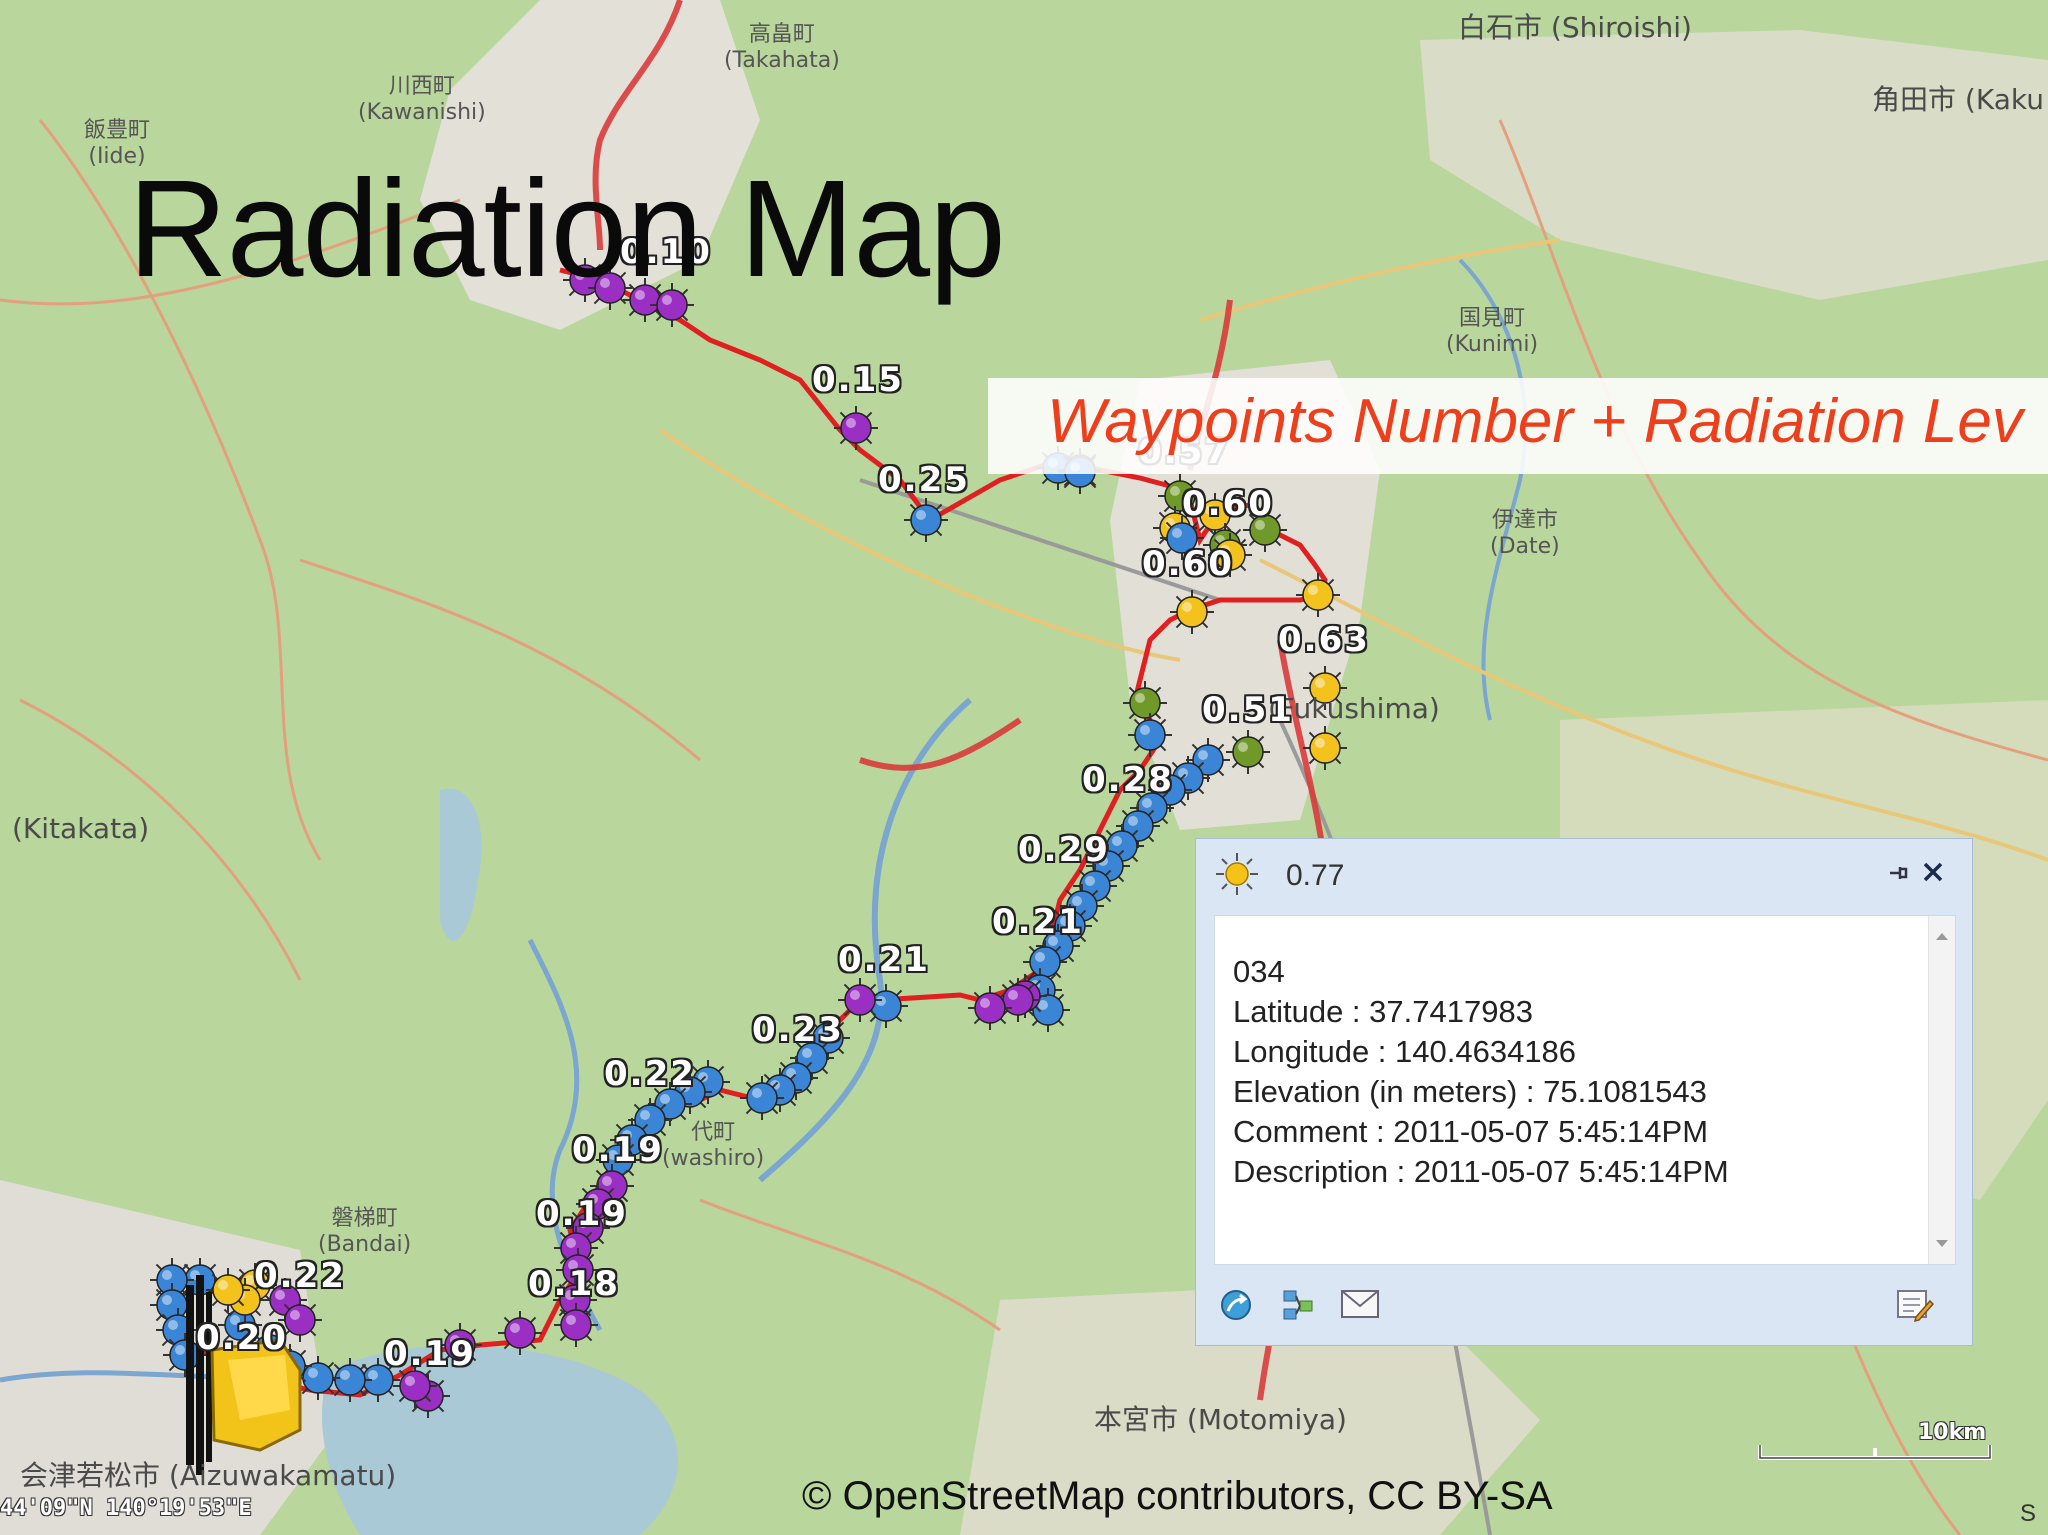  I want to click on share-icon, so click(1298, 1305).